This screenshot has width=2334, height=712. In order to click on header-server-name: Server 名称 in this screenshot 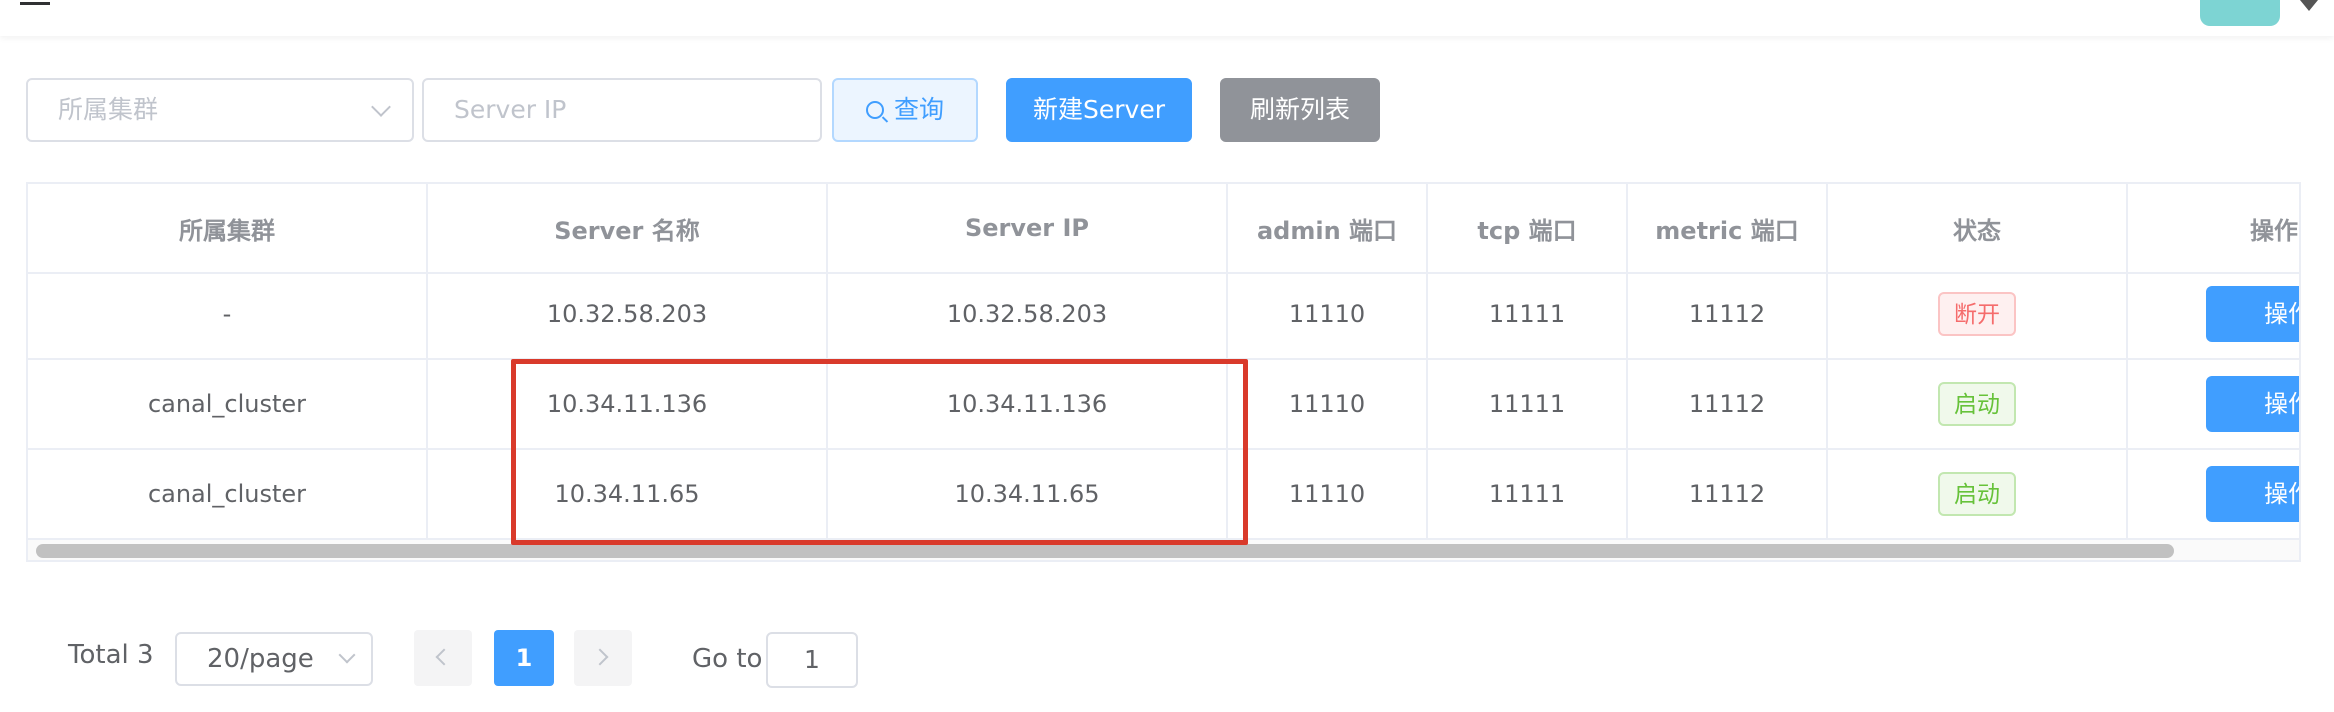, I will do `click(628, 228)`.